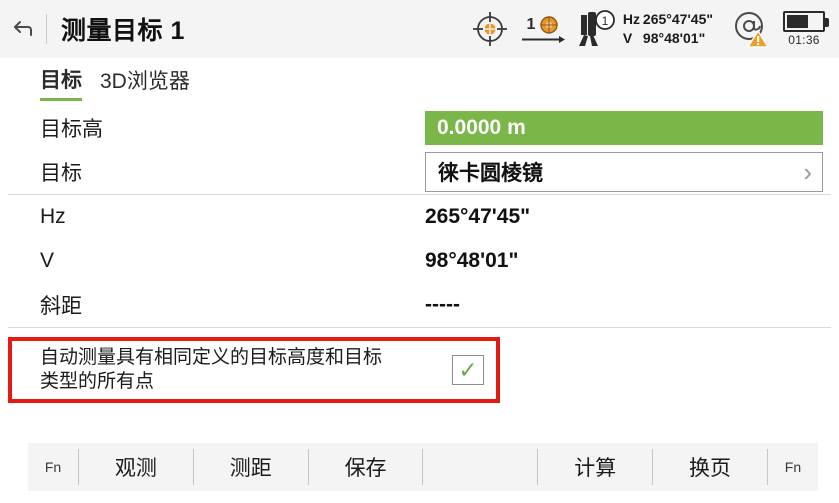 The width and height of the screenshot is (839, 503). I want to click on slope-distance-label: 斜距, so click(61, 306).